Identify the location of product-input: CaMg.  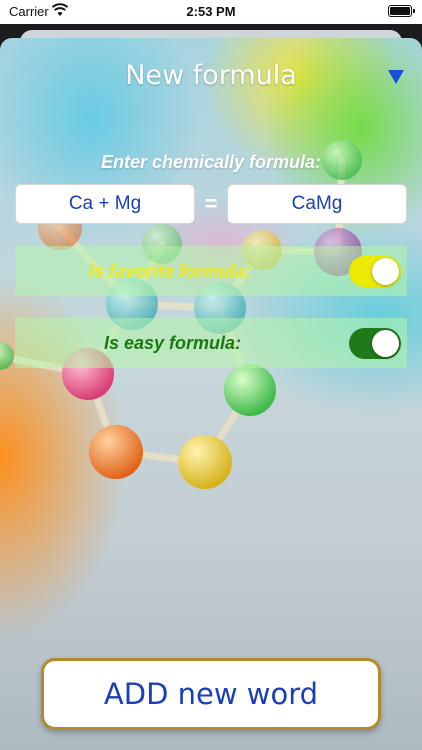
(317, 204).